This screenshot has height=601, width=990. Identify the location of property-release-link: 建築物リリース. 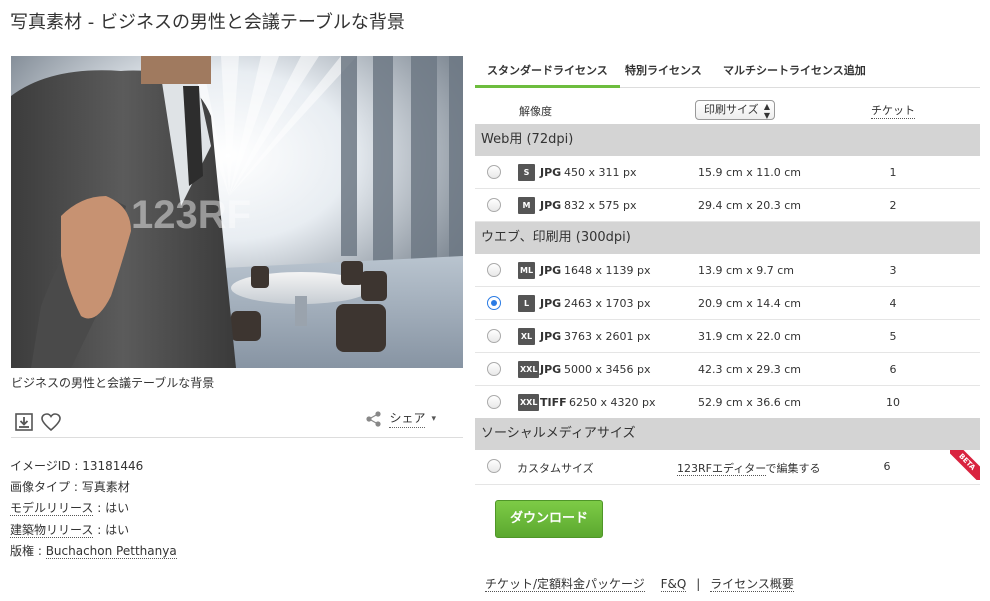
(52, 530).